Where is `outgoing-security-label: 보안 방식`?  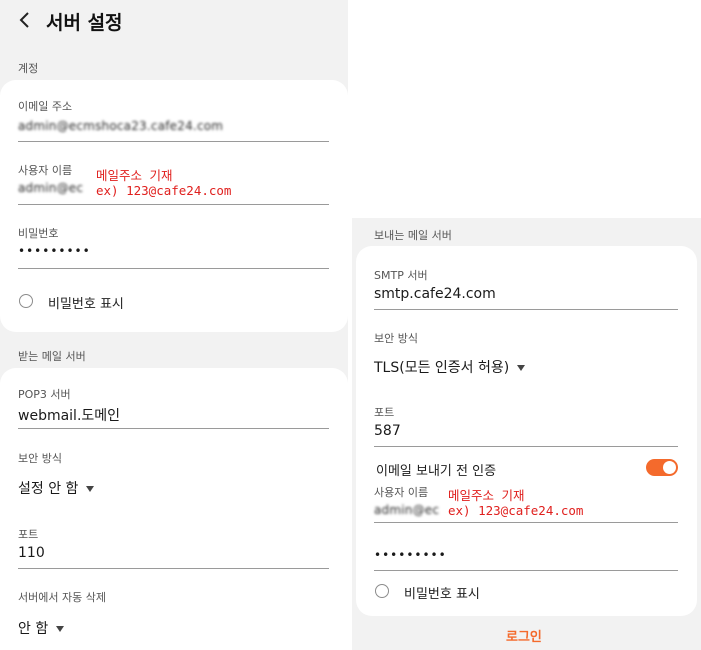 outgoing-security-label: 보안 방식 is located at coordinates (396, 338).